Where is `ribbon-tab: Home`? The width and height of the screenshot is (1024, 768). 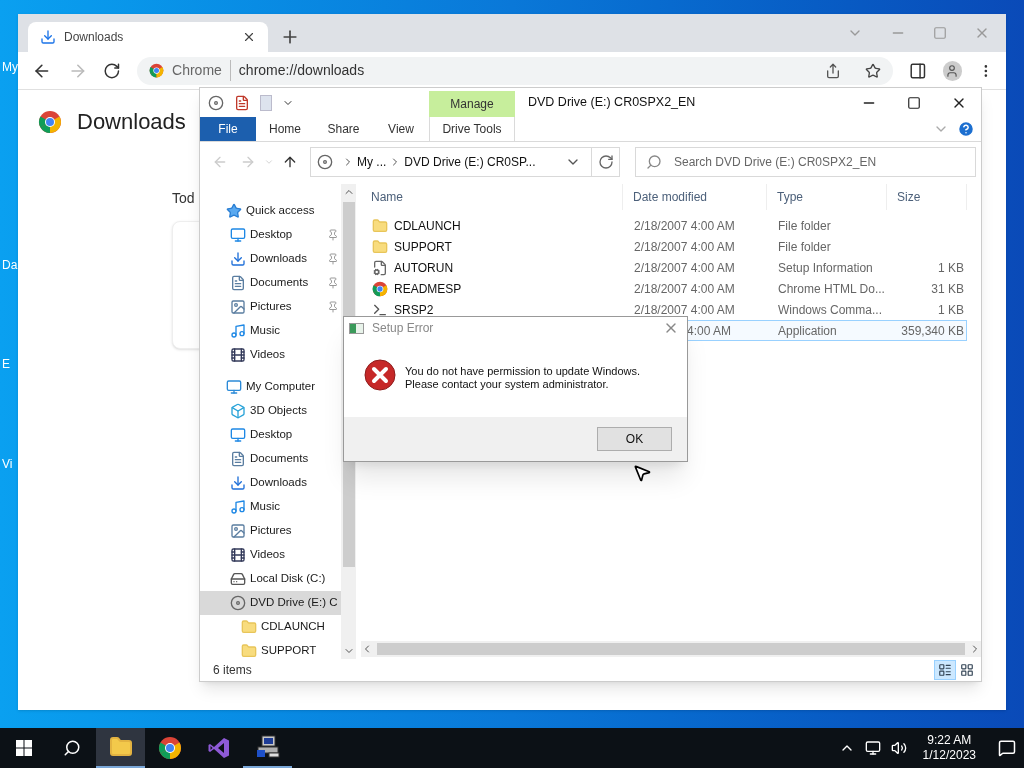 ribbon-tab: Home is located at coordinates (285, 129).